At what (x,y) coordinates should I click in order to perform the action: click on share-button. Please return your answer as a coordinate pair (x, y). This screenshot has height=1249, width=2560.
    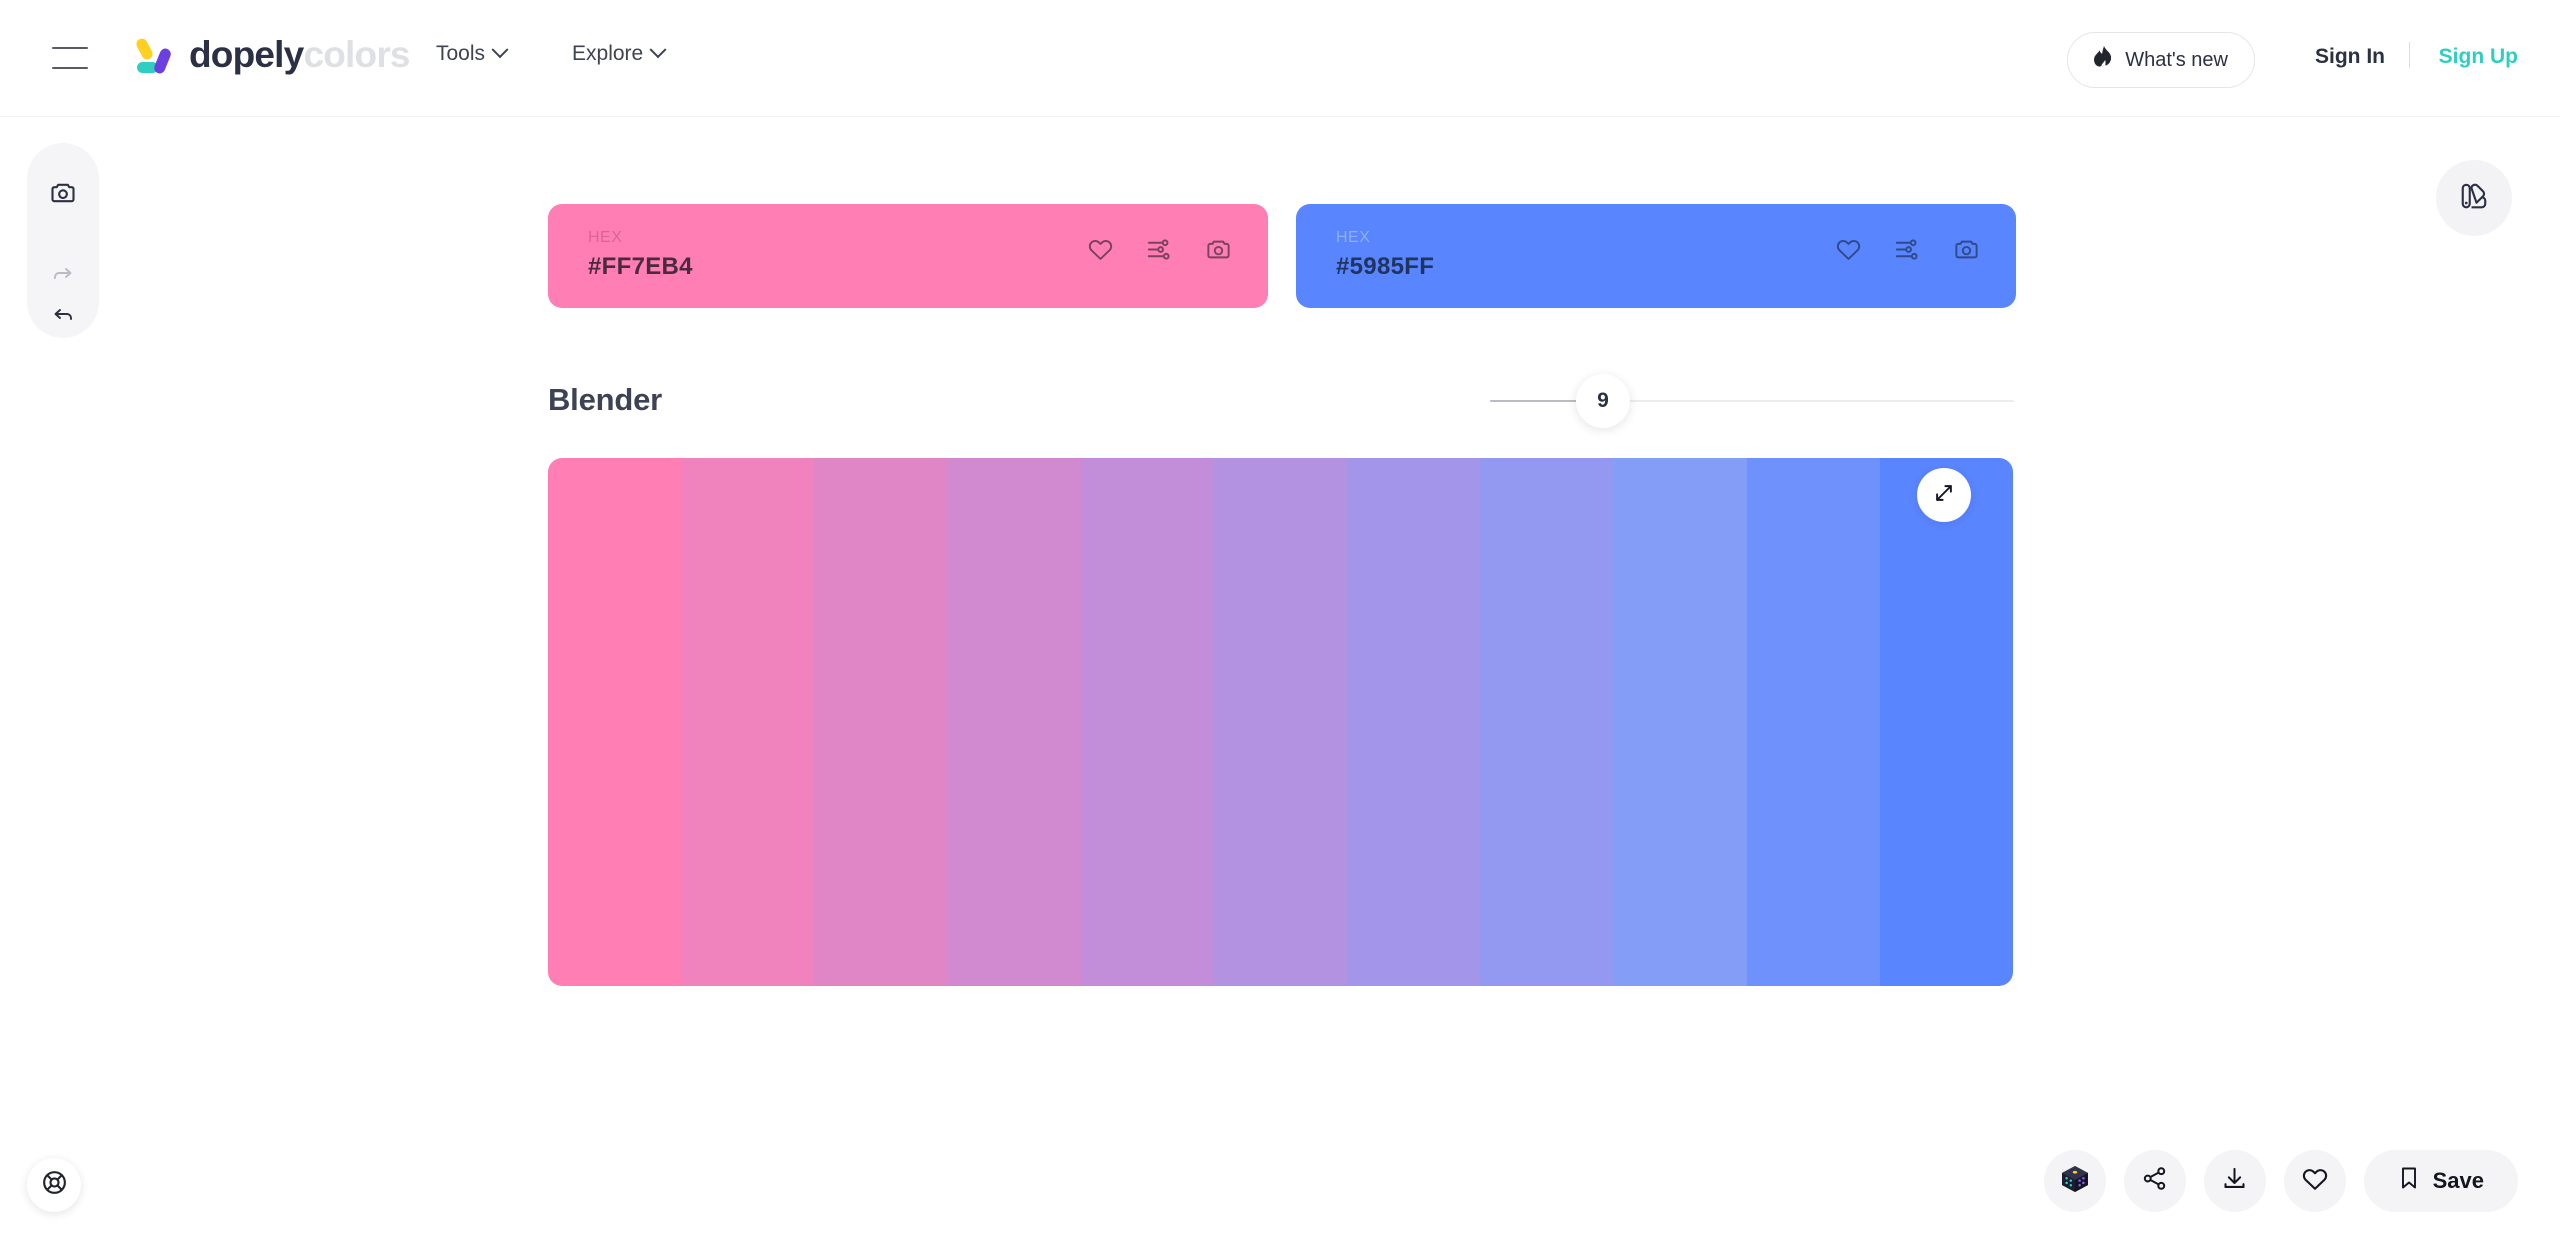
    Looking at the image, I should click on (2154, 1181).